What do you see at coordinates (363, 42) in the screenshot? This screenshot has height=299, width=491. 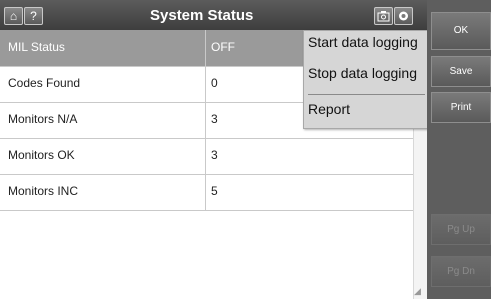 I see `menu-item-start-logging: Start data logging` at bounding box center [363, 42].